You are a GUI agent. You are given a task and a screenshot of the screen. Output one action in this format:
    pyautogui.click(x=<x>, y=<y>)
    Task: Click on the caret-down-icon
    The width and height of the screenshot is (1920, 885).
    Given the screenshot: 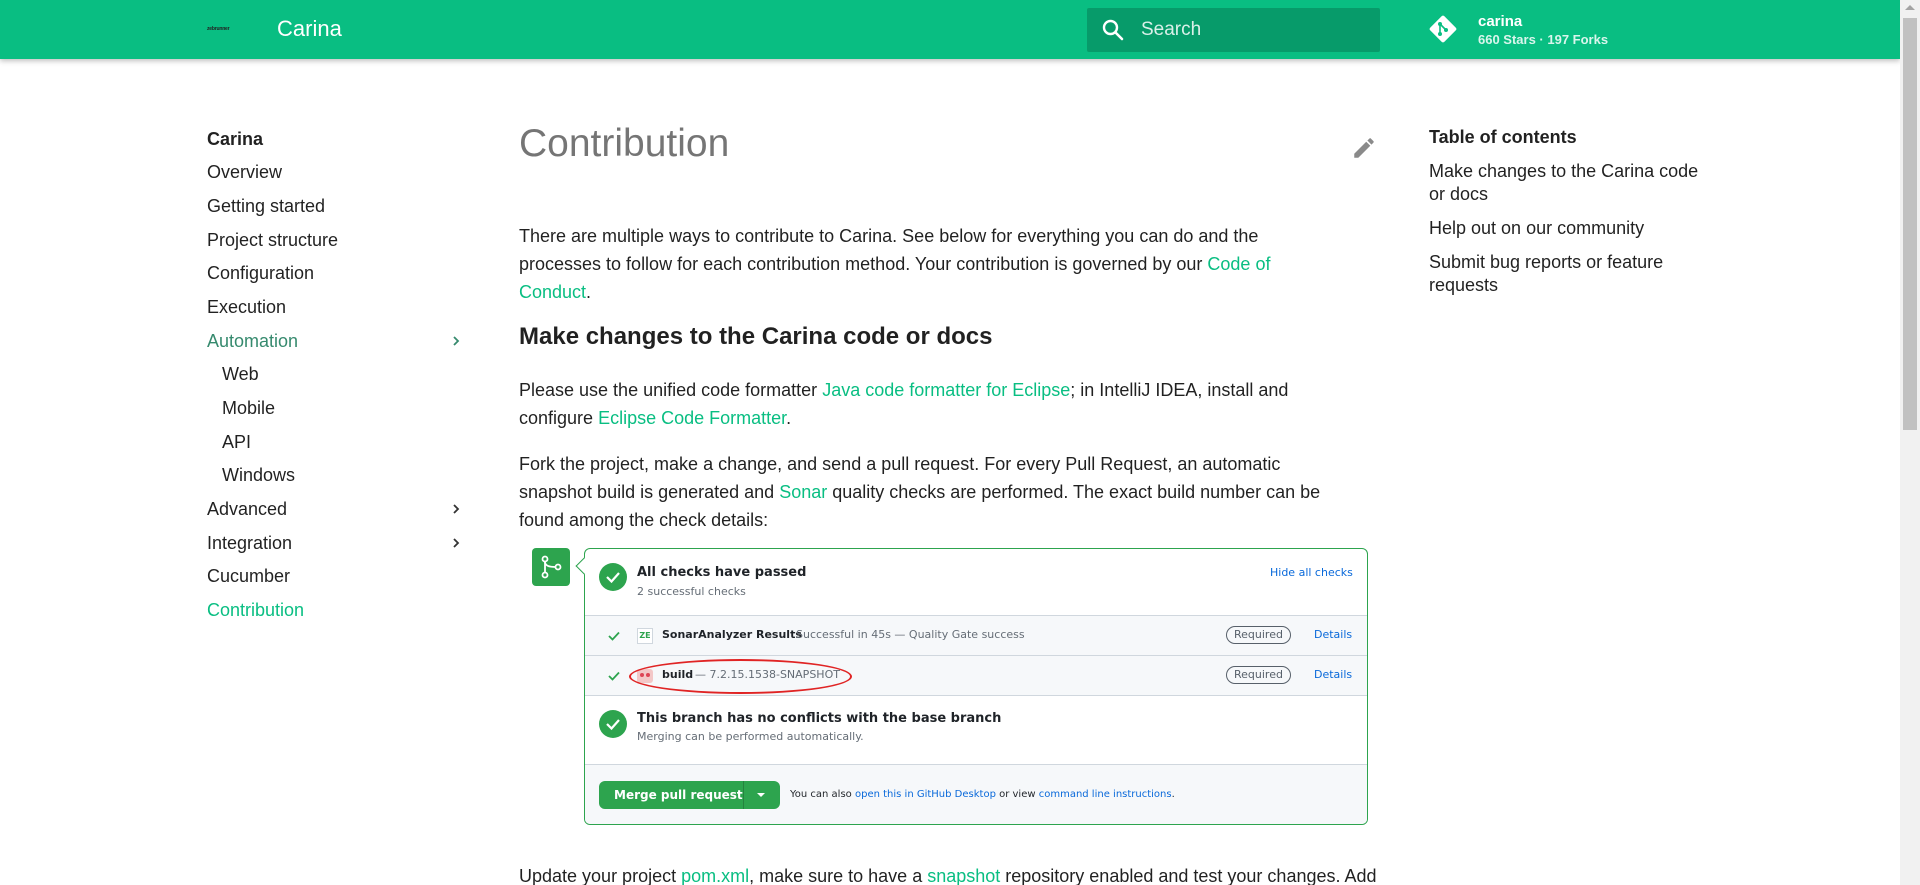 What is the action you would take?
    pyautogui.click(x=761, y=795)
    